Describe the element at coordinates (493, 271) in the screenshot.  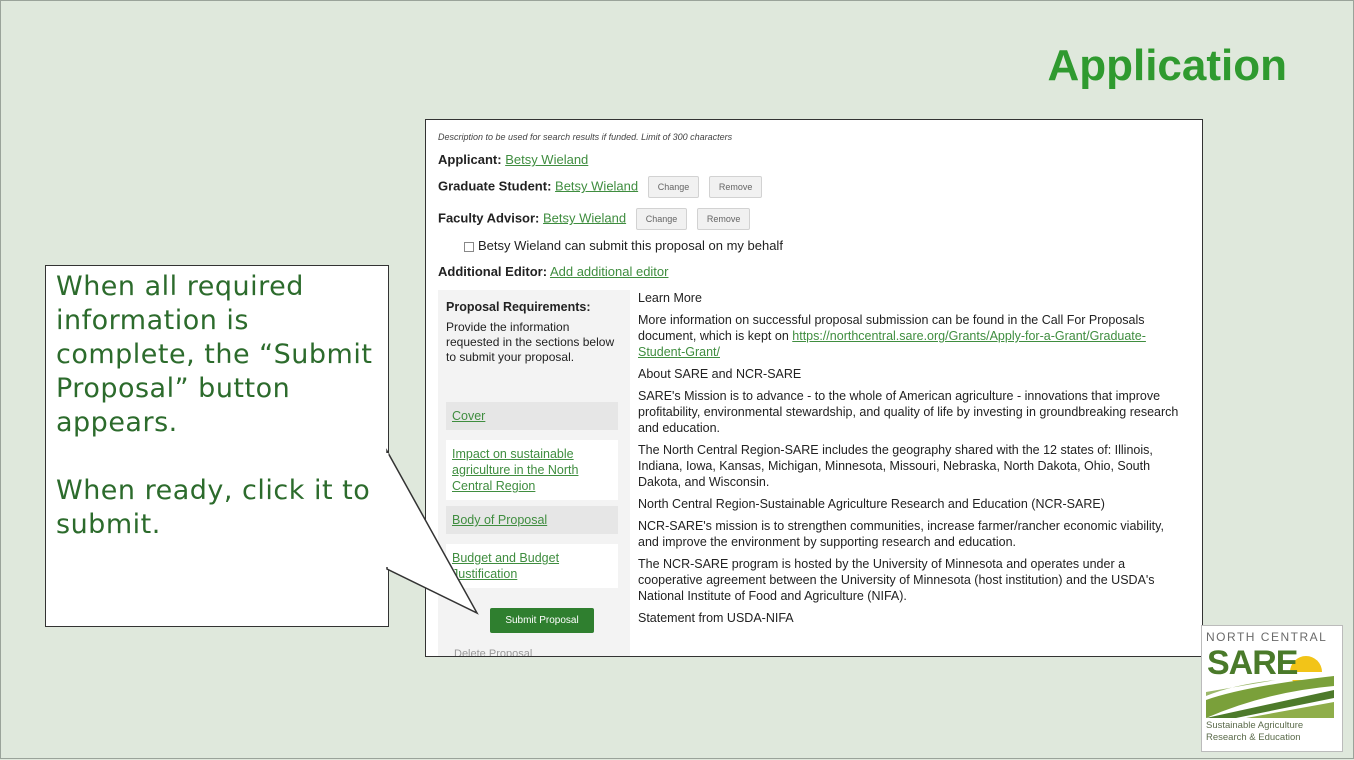
I see `additional-editor-label: Additional Editor:` at that location.